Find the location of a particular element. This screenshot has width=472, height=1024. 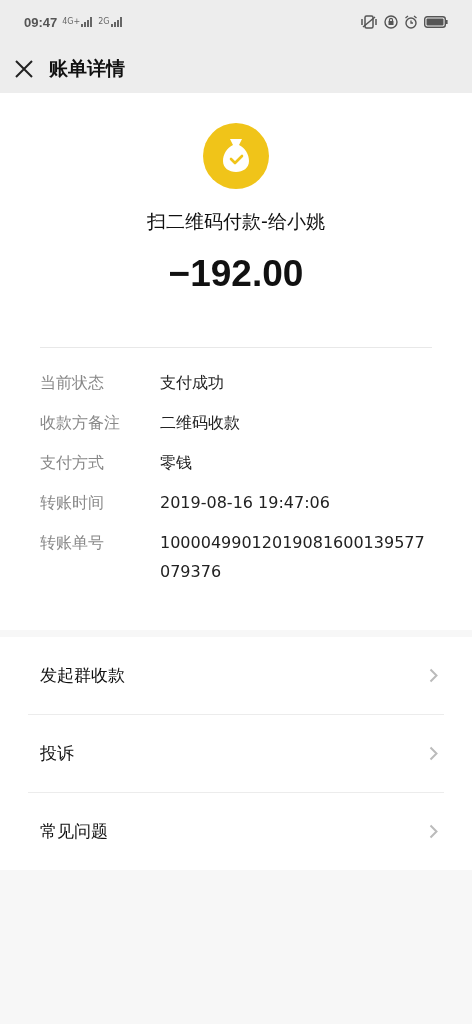

alarm-icon is located at coordinates (411, 22).